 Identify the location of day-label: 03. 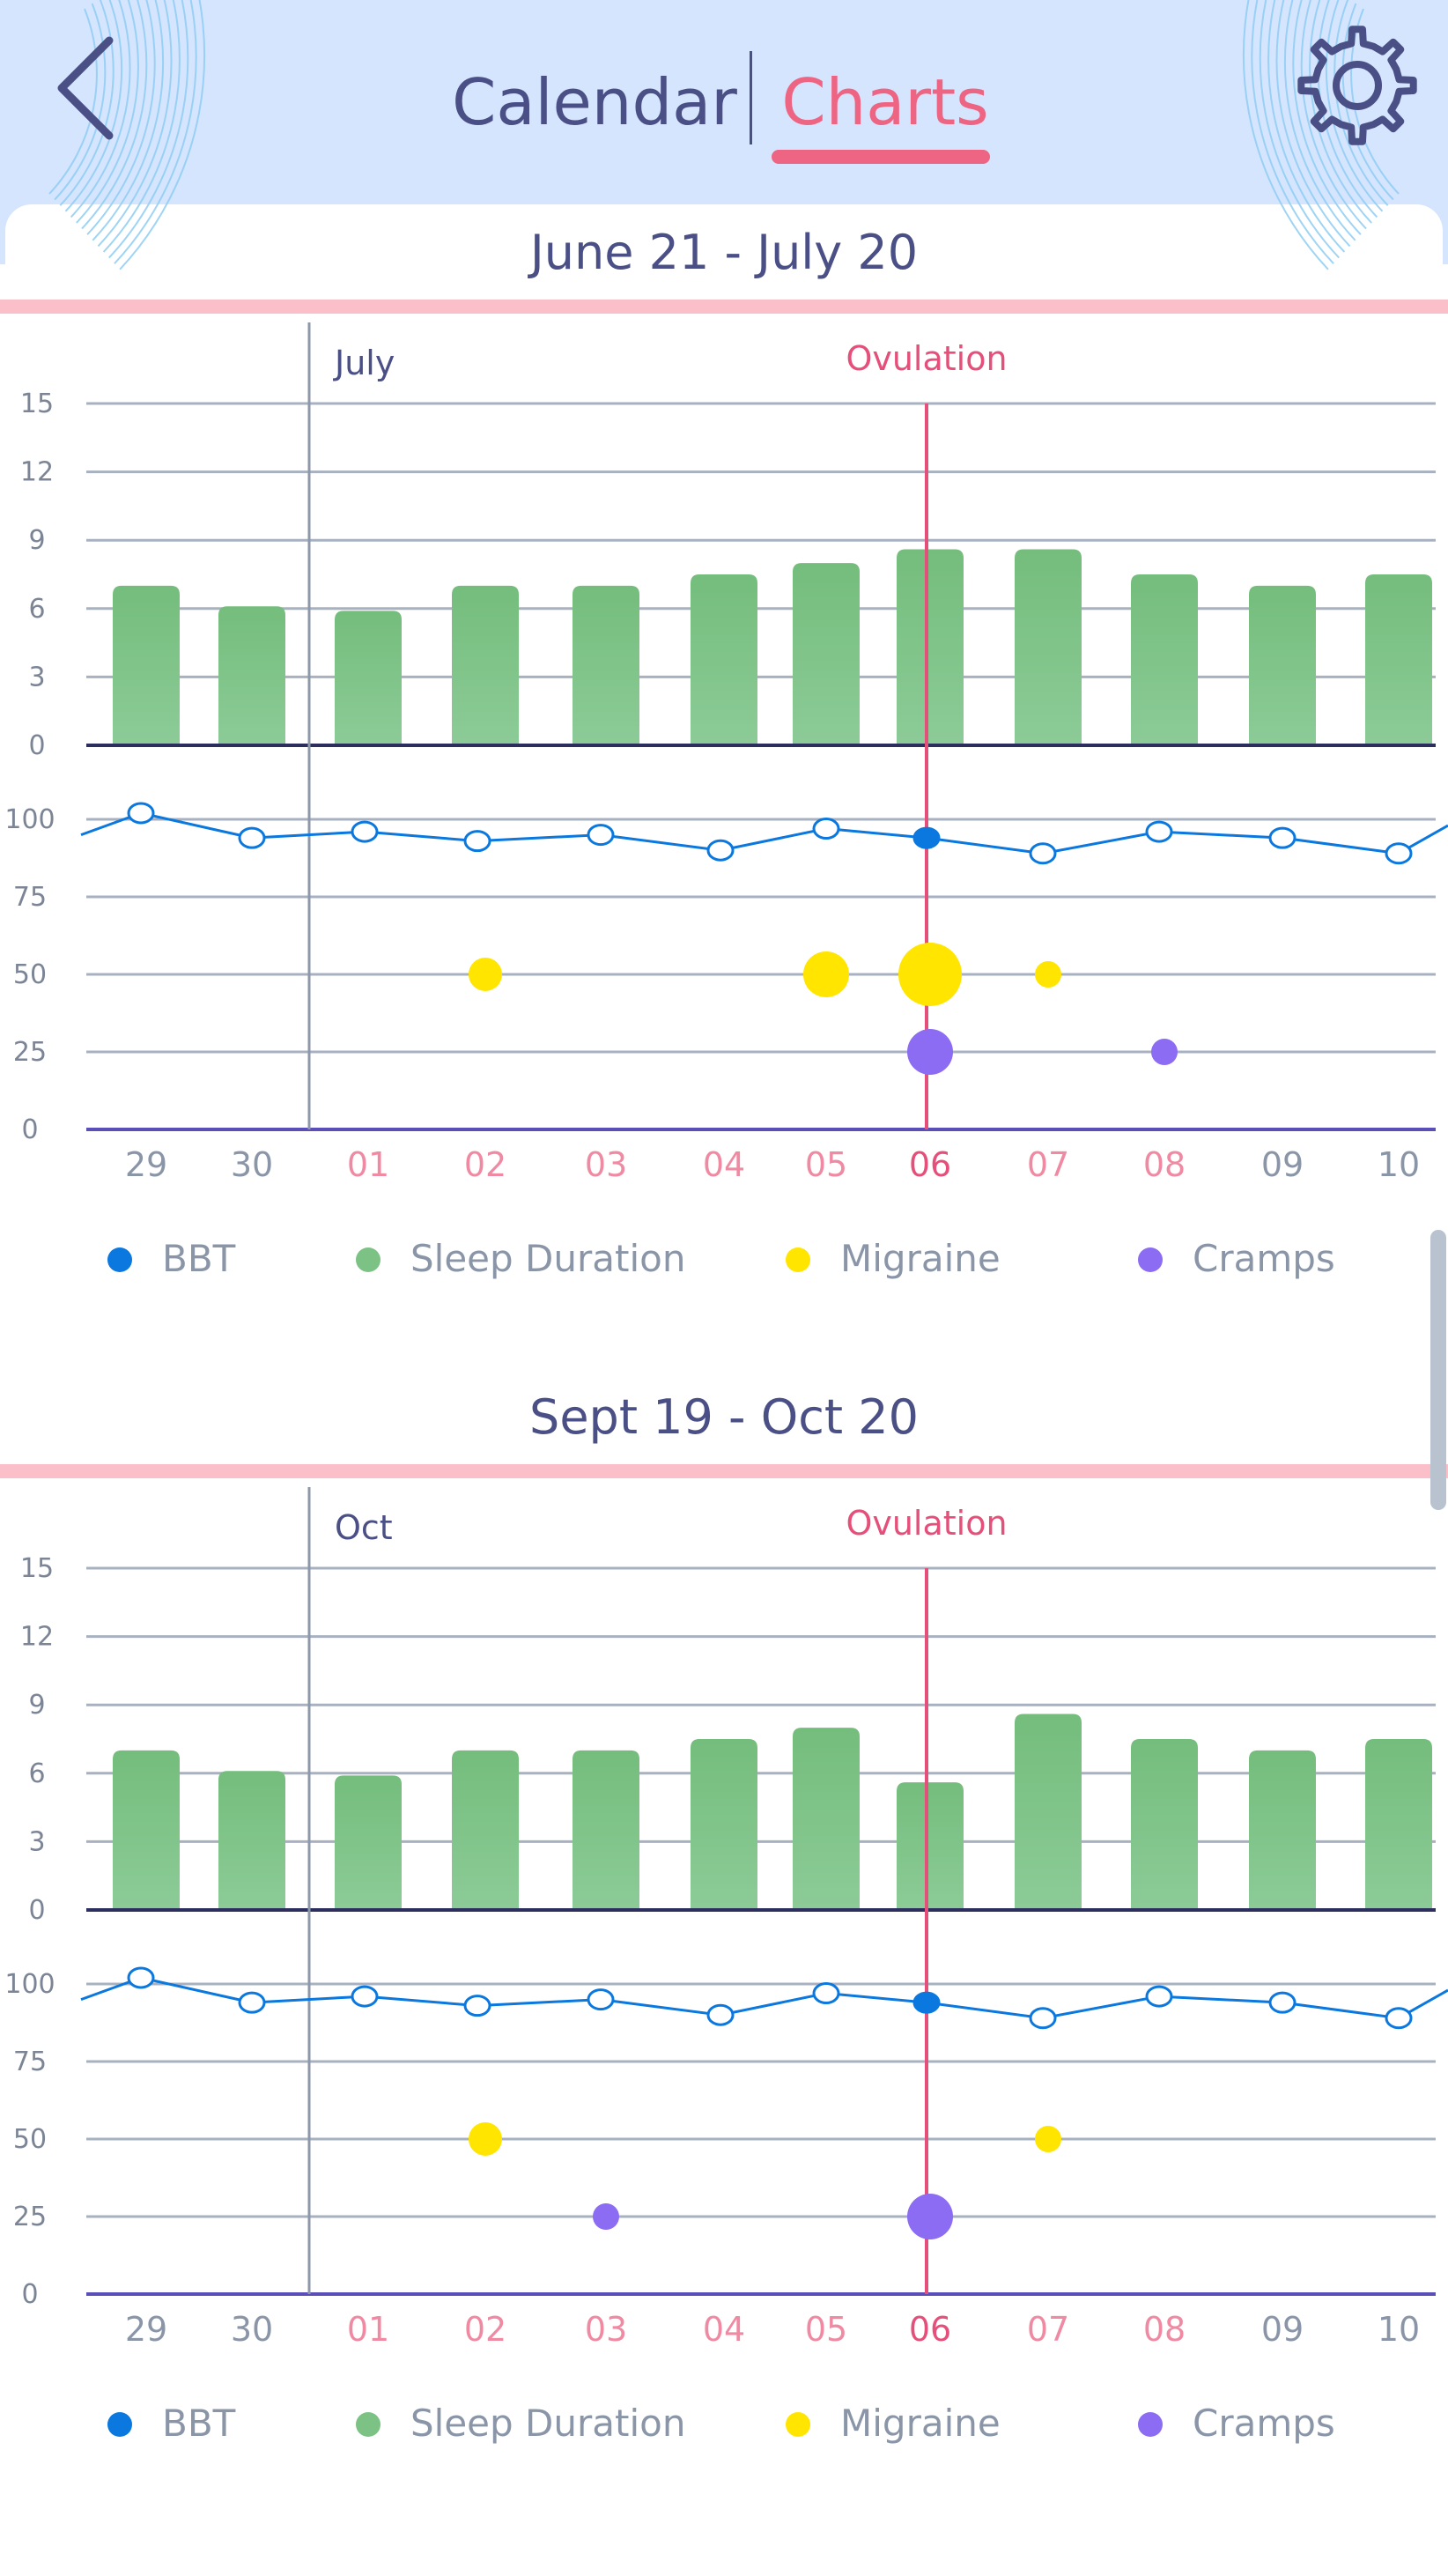
(606, 2329).